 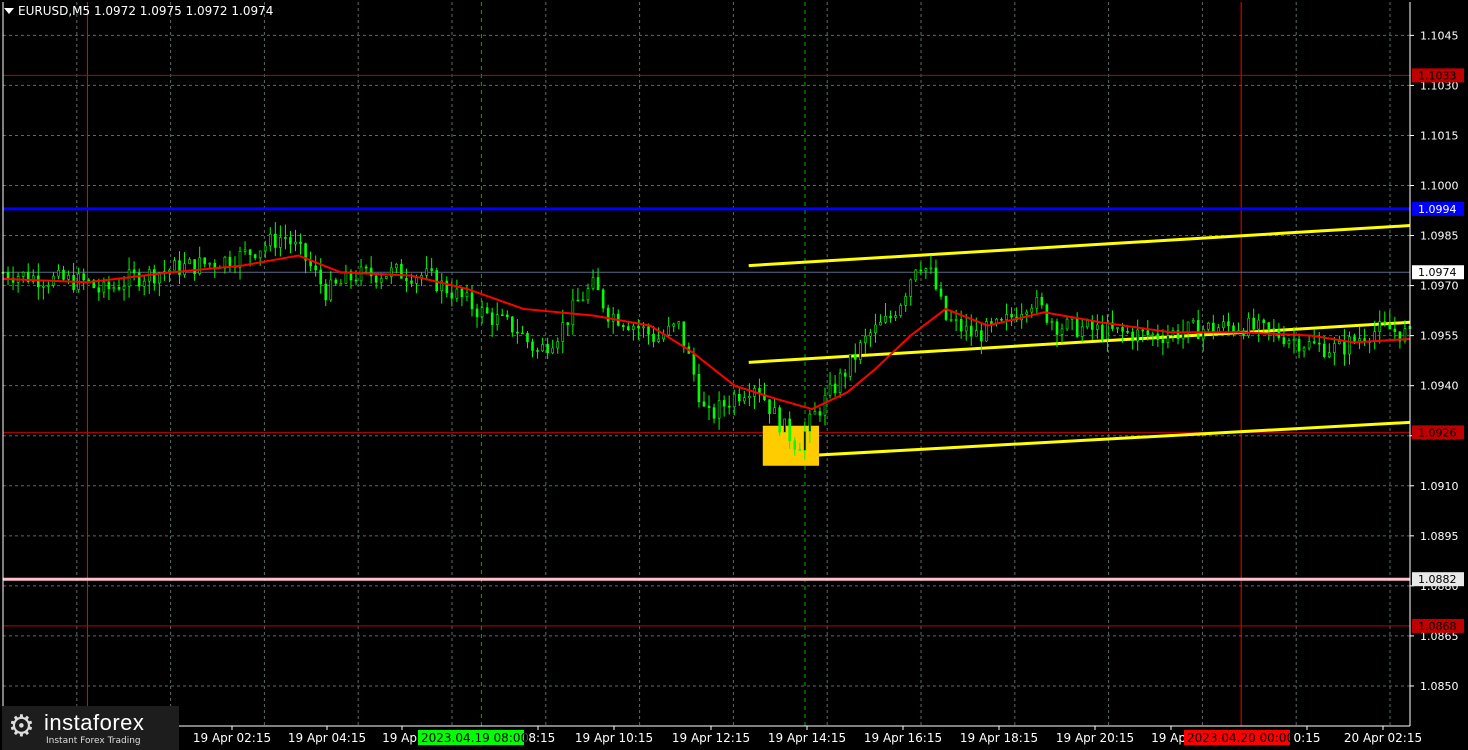 I want to click on x-tick-label: 19 Apr 14:15, so click(x=807, y=738).